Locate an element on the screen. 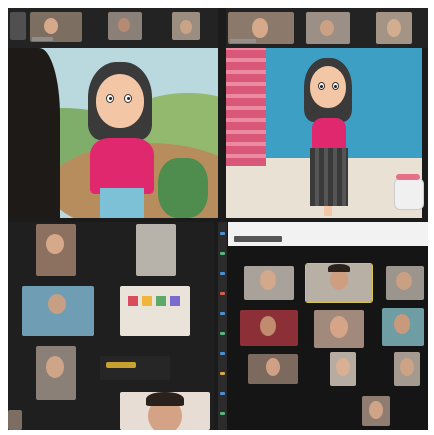 The width and height of the screenshot is (434, 435). participant-video-active is located at coordinates (339, 283).